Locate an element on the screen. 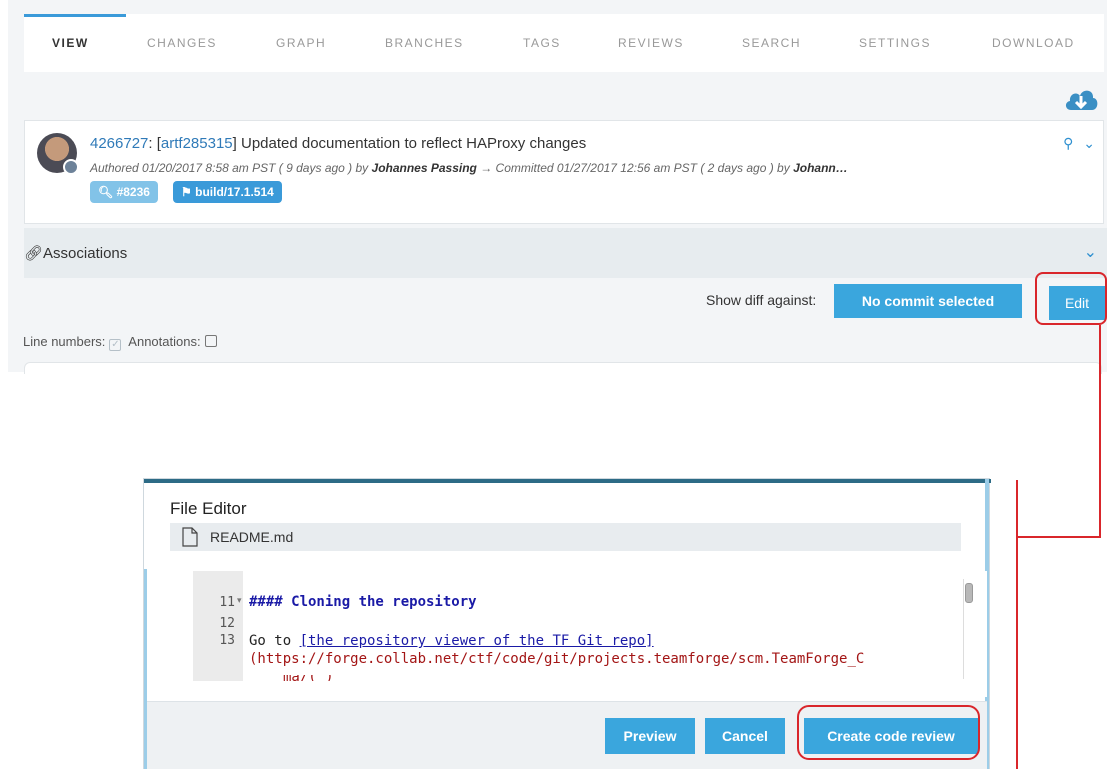  tag-name: build/17.1.514 is located at coordinates (234, 192).